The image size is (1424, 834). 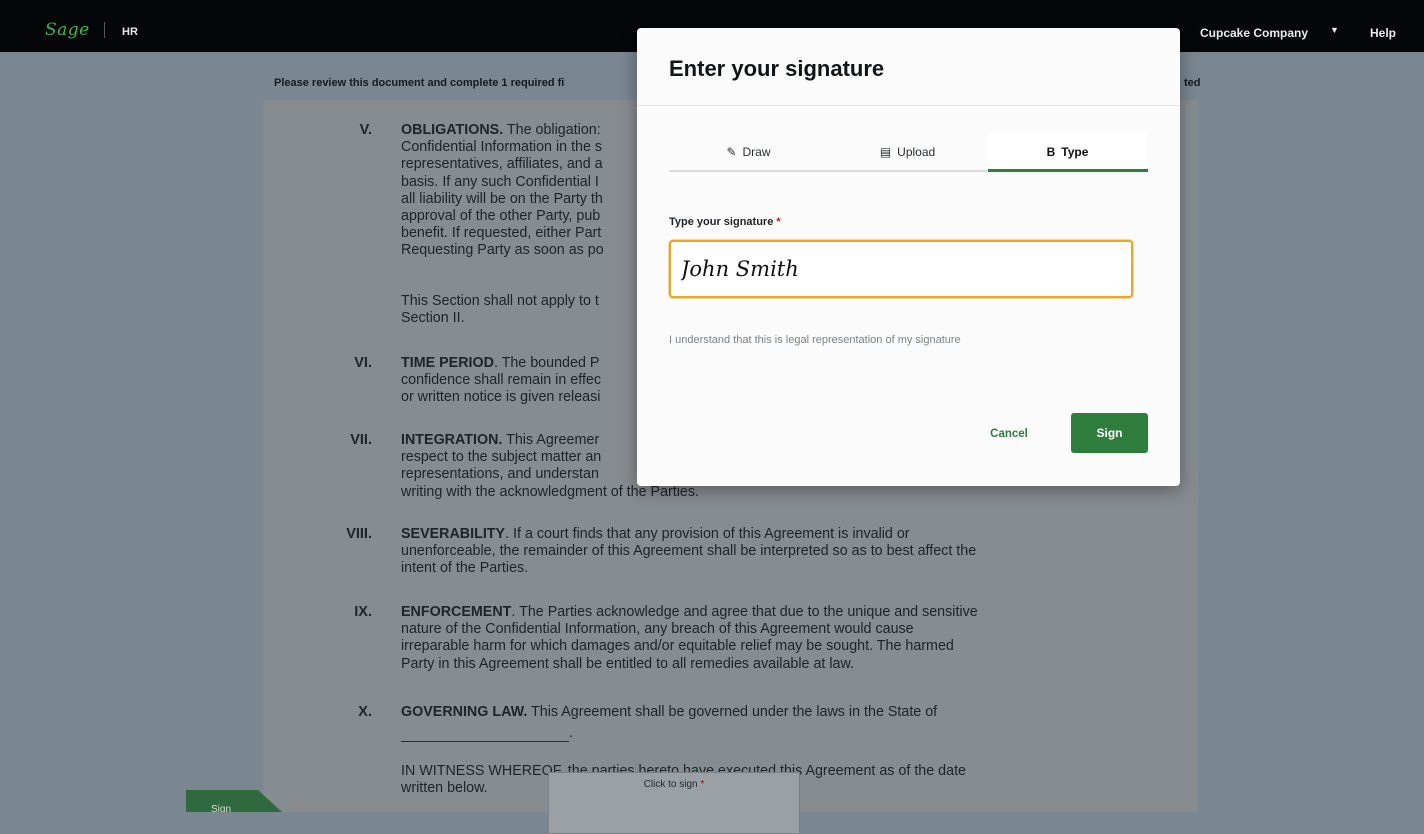 What do you see at coordinates (674, 803) in the screenshot?
I see `signature-field: Click to sign *` at bounding box center [674, 803].